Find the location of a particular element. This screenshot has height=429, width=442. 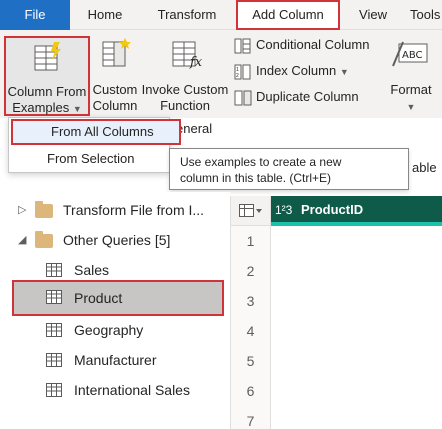

index-column-icon: 1 2 is located at coordinates (242, 72).